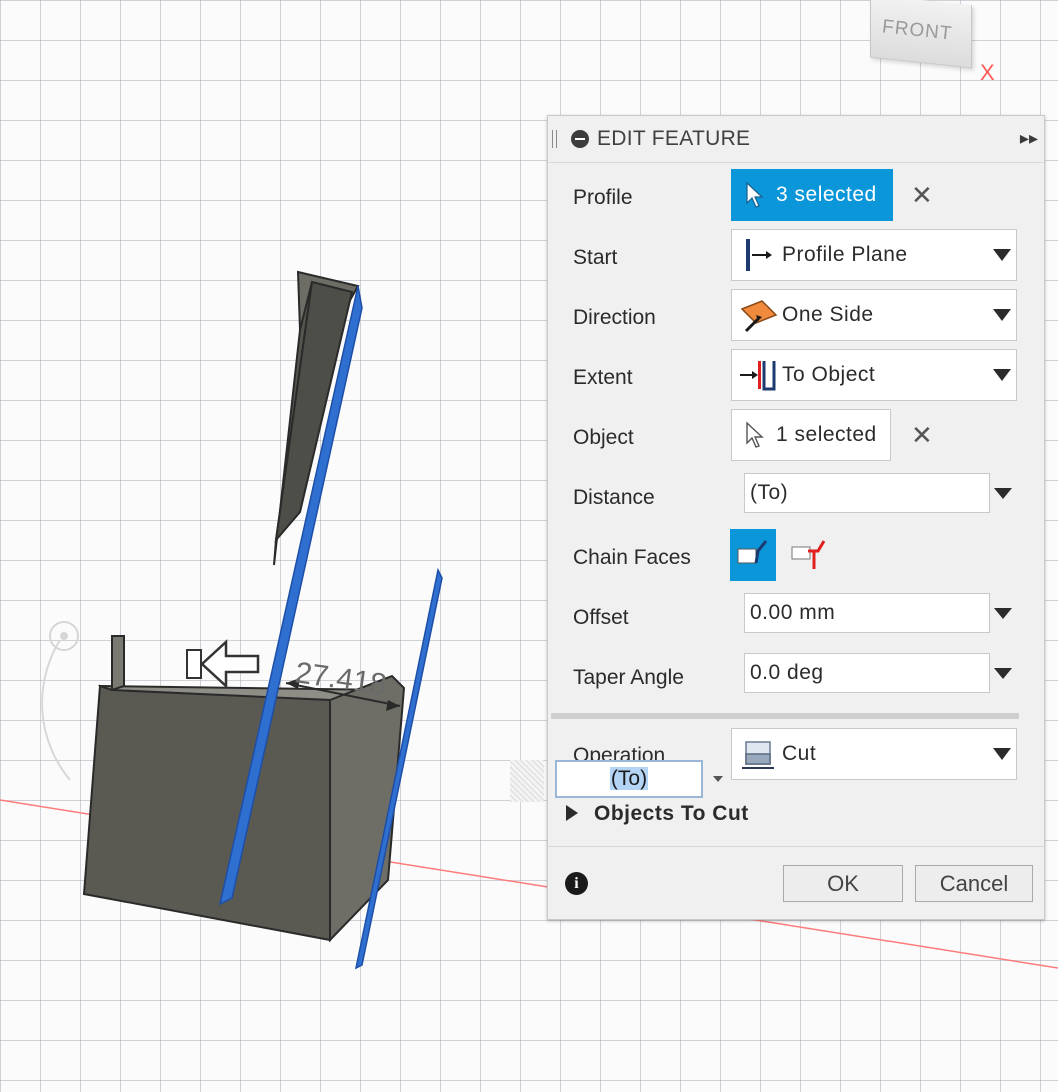 Image resolution: width=1058 pixels, height=1092 pixels. Describe the element at coordinates (867, 613) in the screenshot. I see `offset-input: 0.00 mm` at that location.